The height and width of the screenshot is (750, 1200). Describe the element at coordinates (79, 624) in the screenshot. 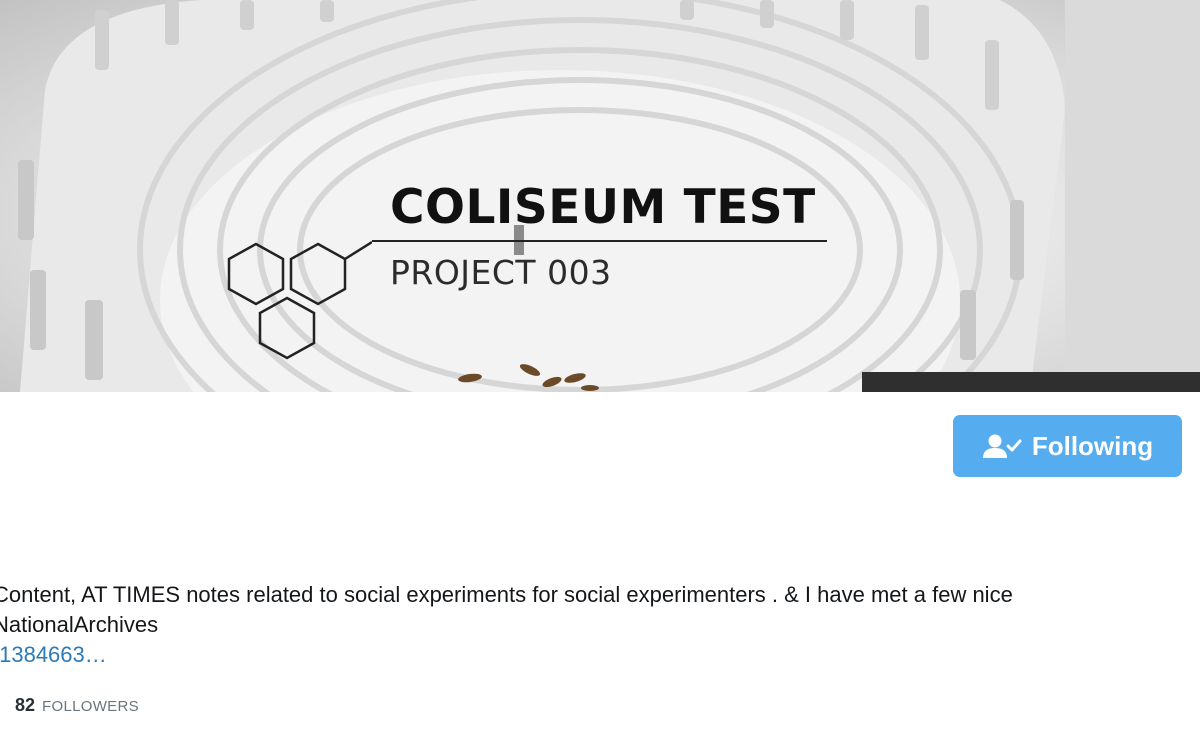

I see `bio-line-2: NationalArchives` at that location.